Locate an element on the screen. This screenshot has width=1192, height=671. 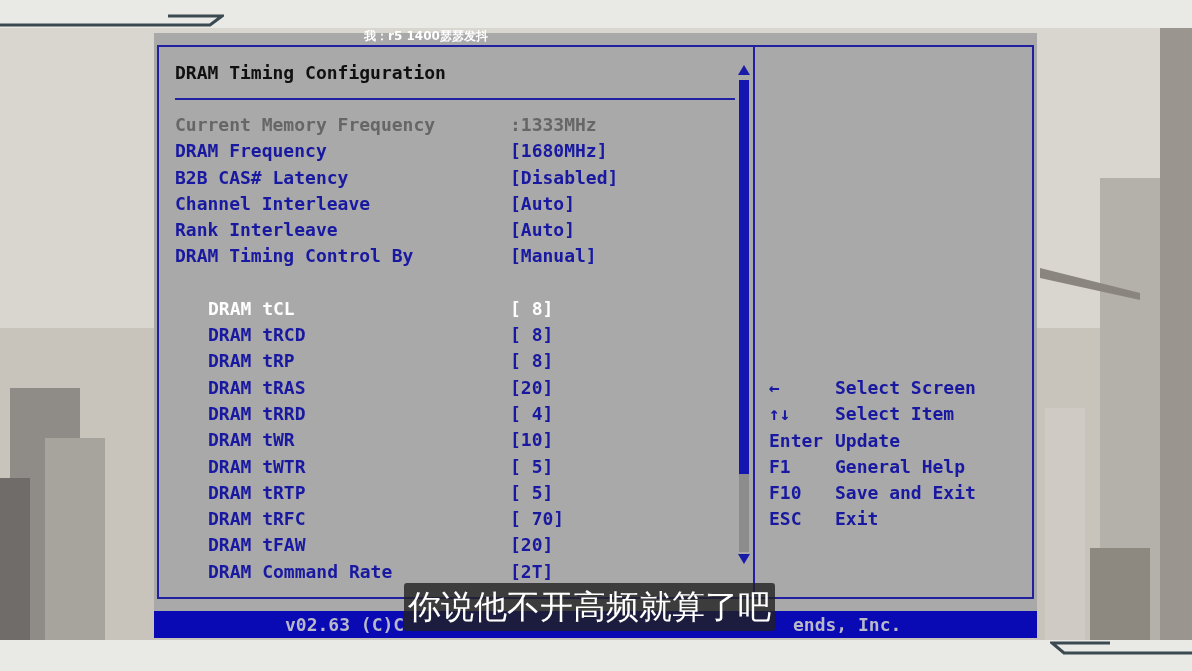
setting-label: DRAM tRP is located at coordinates (359, 361).